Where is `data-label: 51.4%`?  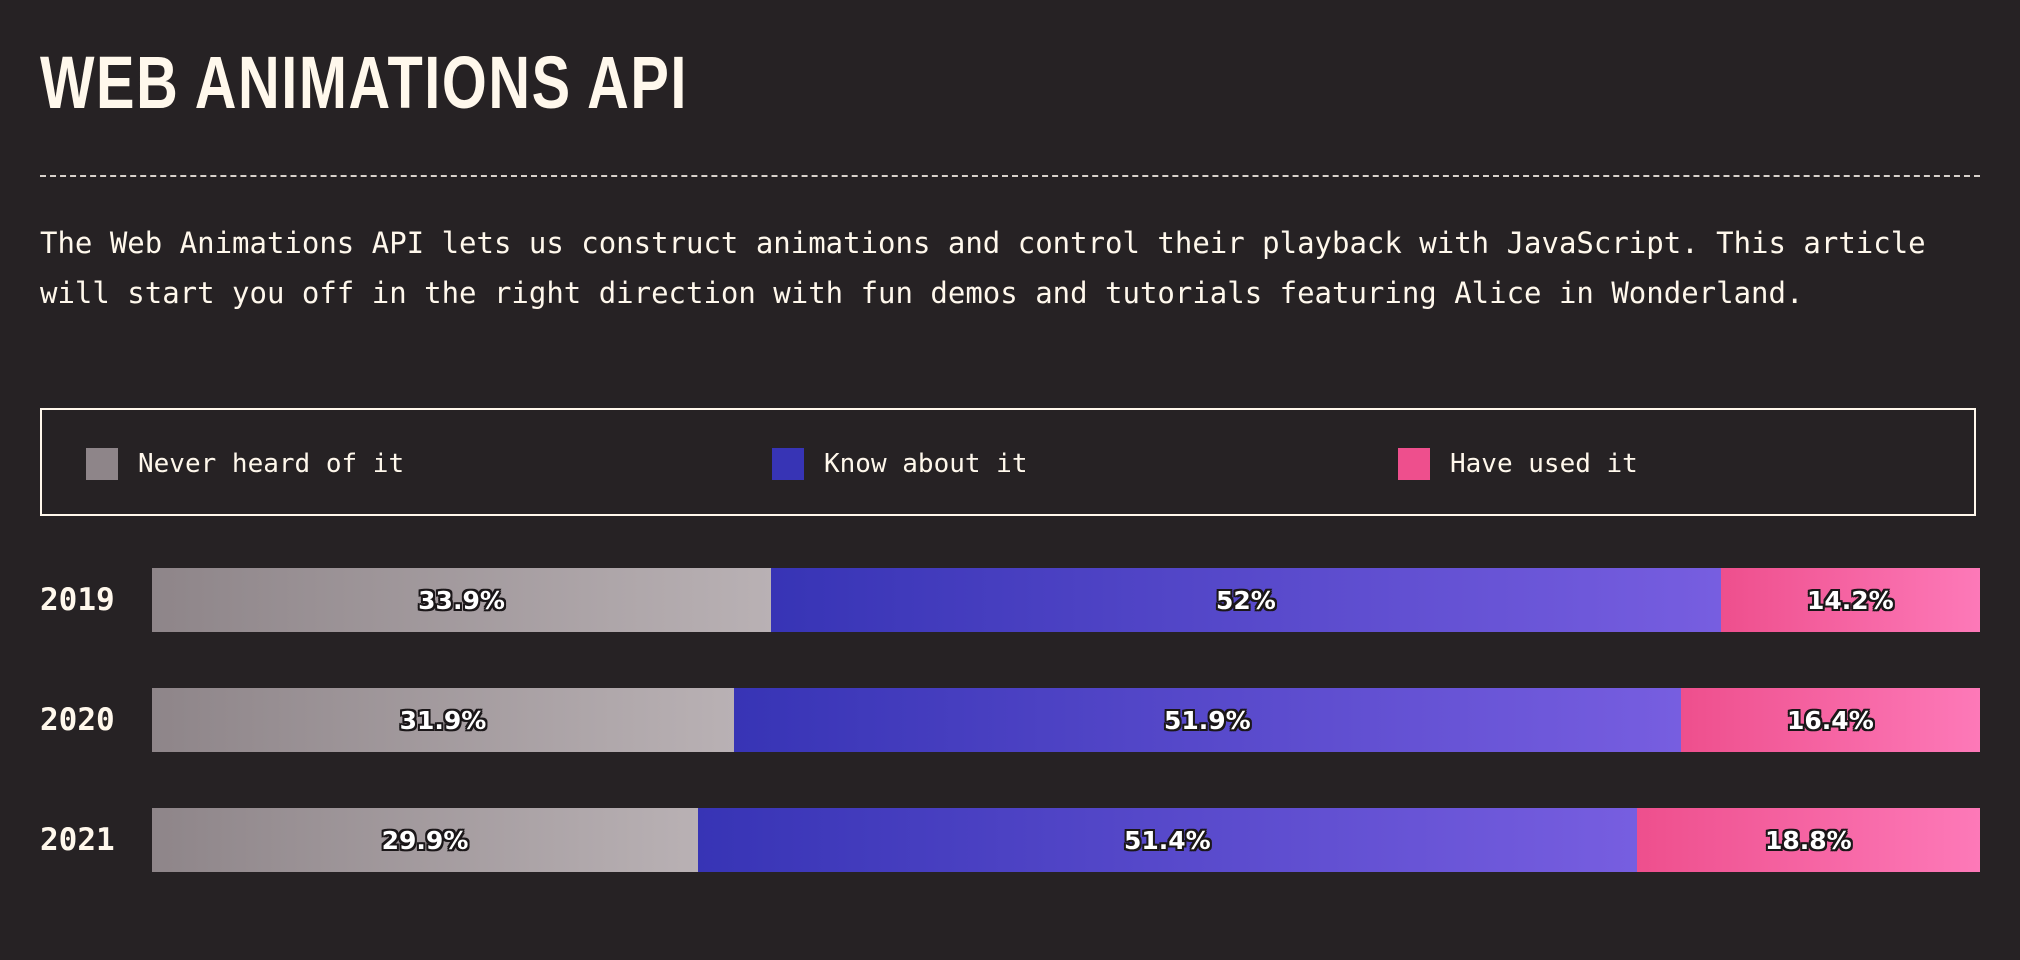
data-label: 51.4% is located at coordinates (1167, 840).